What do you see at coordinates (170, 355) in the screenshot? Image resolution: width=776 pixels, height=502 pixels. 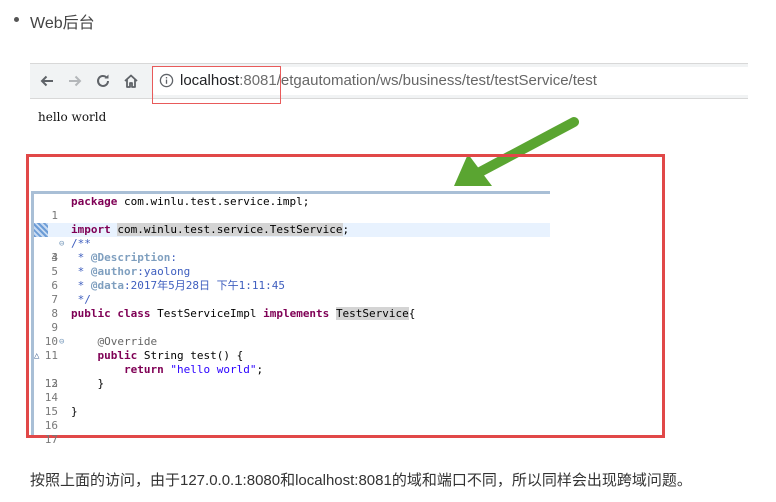 I see `code-text: public String test() {` at bounding box center [170, 355].